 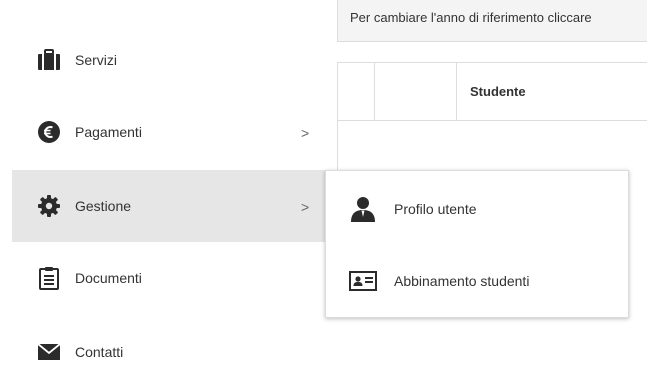 I want to click on envelope-icon, so click(x=49, y=352).